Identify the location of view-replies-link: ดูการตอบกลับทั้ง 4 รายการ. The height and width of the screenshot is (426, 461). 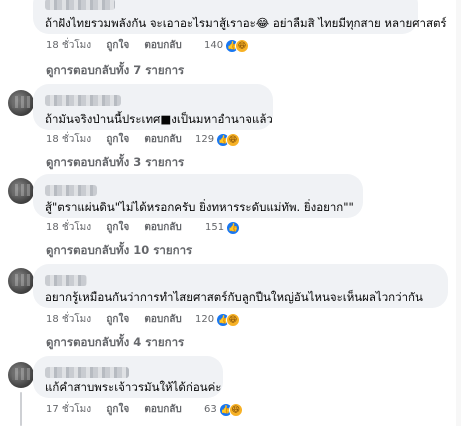
(115, 343).